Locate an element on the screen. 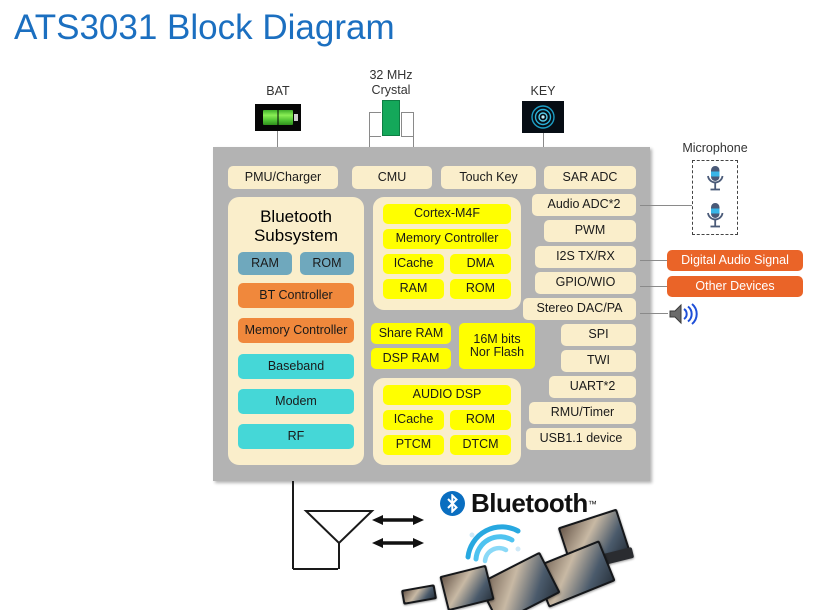 The image size is (829, 610). block-uart: UART*2 is located at coordinates (592, 387).